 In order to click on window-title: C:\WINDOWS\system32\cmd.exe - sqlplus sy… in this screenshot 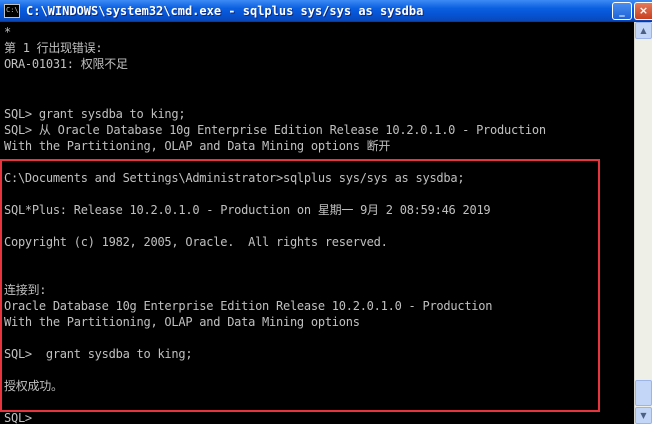, I will do `click(225, 11)`.